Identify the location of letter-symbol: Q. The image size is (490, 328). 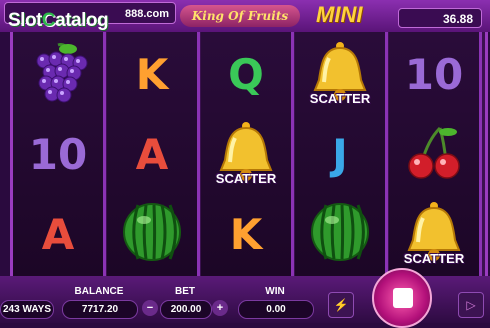
(246, 74).